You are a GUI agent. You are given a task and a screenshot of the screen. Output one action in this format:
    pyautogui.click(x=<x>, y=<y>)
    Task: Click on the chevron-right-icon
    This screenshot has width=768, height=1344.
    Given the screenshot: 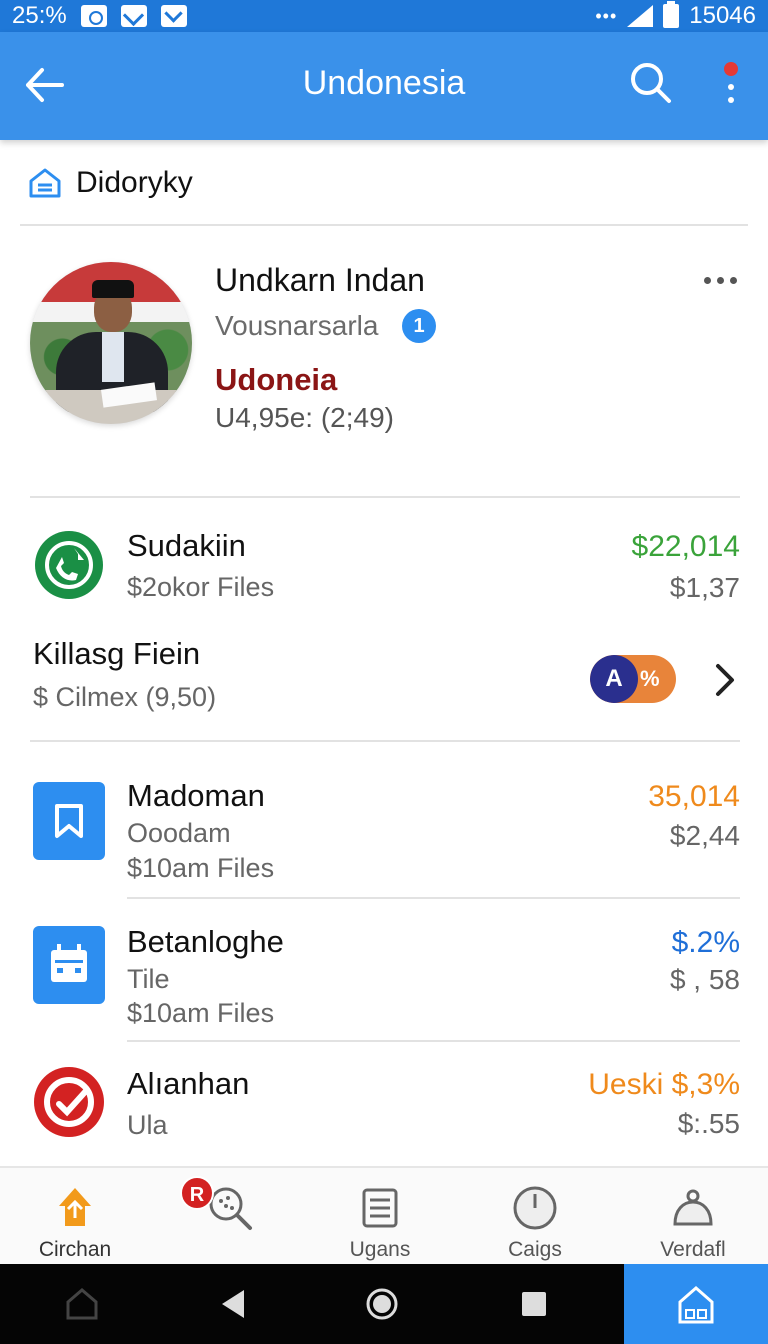 What is the action you would take?
    pyautogui.click(x=725, y=680)
    